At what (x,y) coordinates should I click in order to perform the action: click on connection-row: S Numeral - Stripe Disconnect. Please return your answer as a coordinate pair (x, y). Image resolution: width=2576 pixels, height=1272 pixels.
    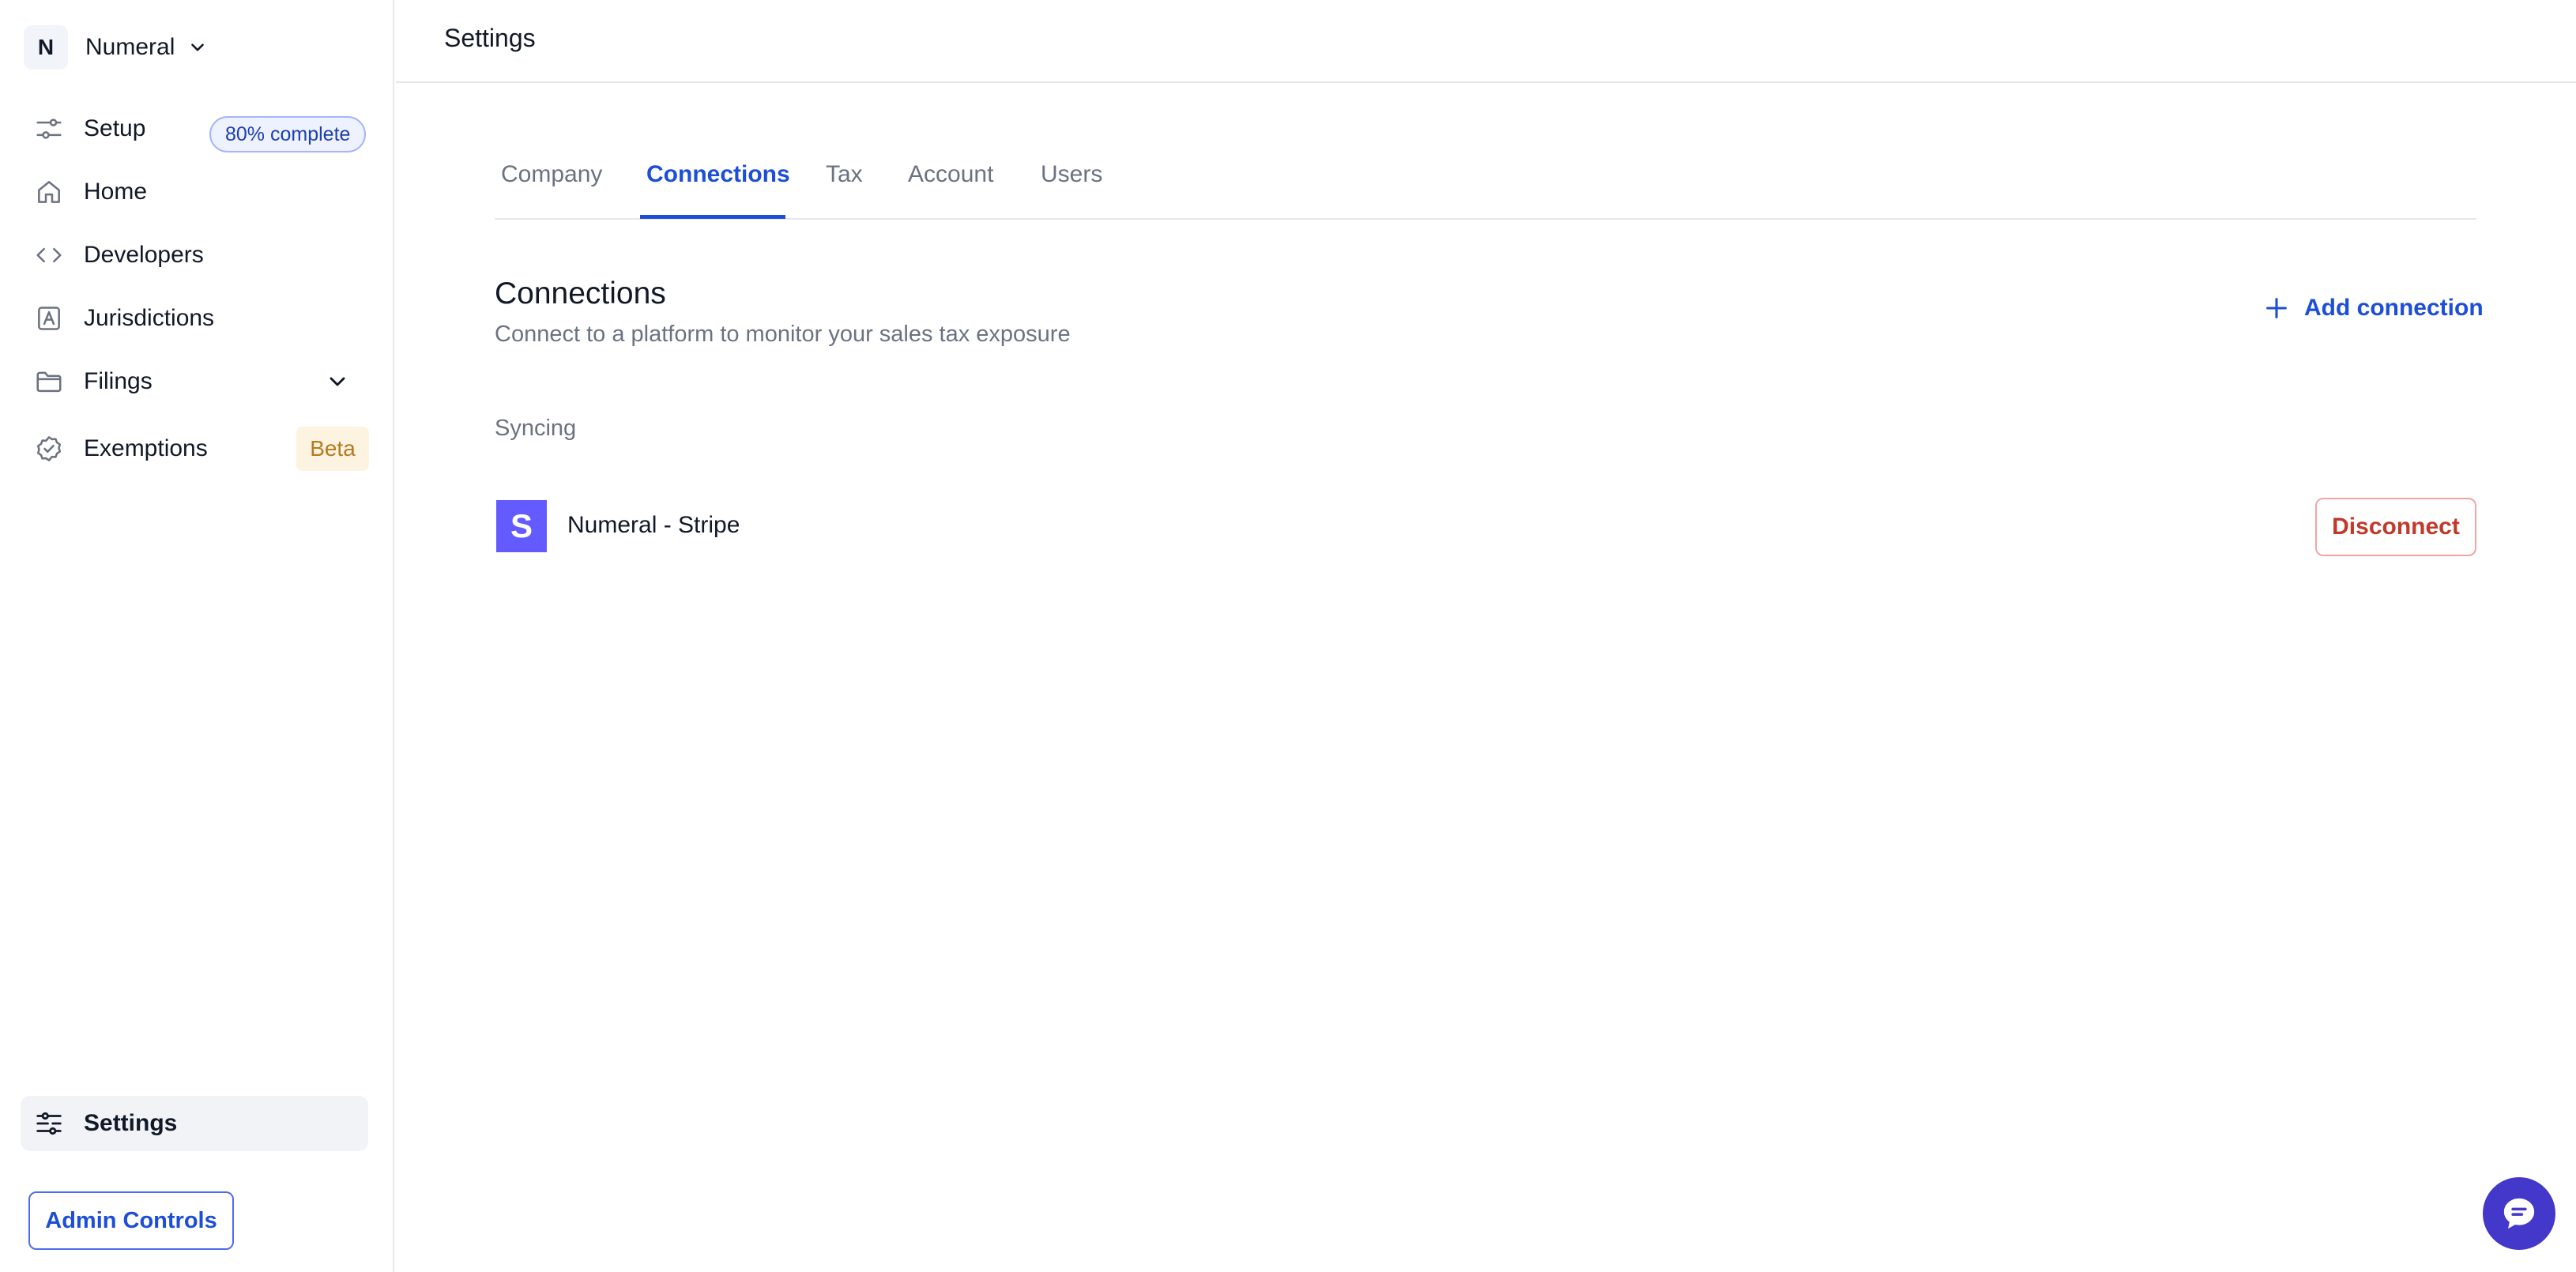
    Looking at the image, I should click on (1485, 527).